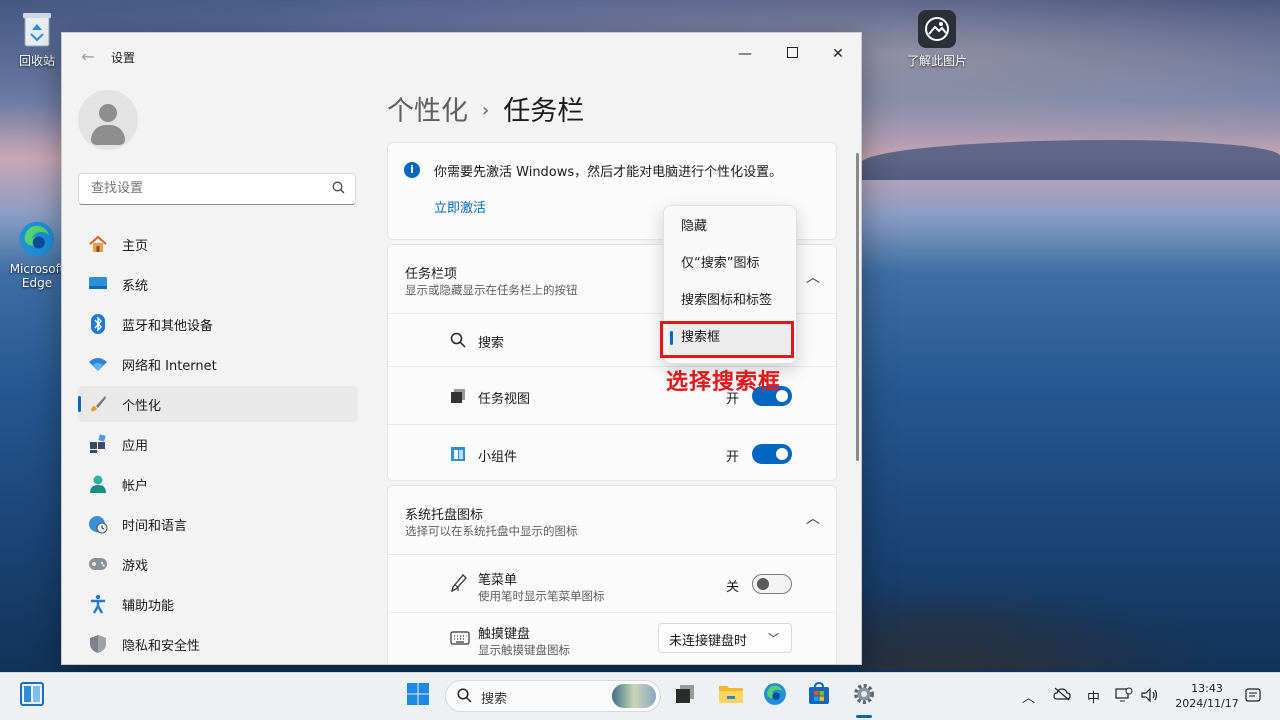 This screenshot has width=1280, height=720. I want to click on widgets-icon, so click(32, 696).